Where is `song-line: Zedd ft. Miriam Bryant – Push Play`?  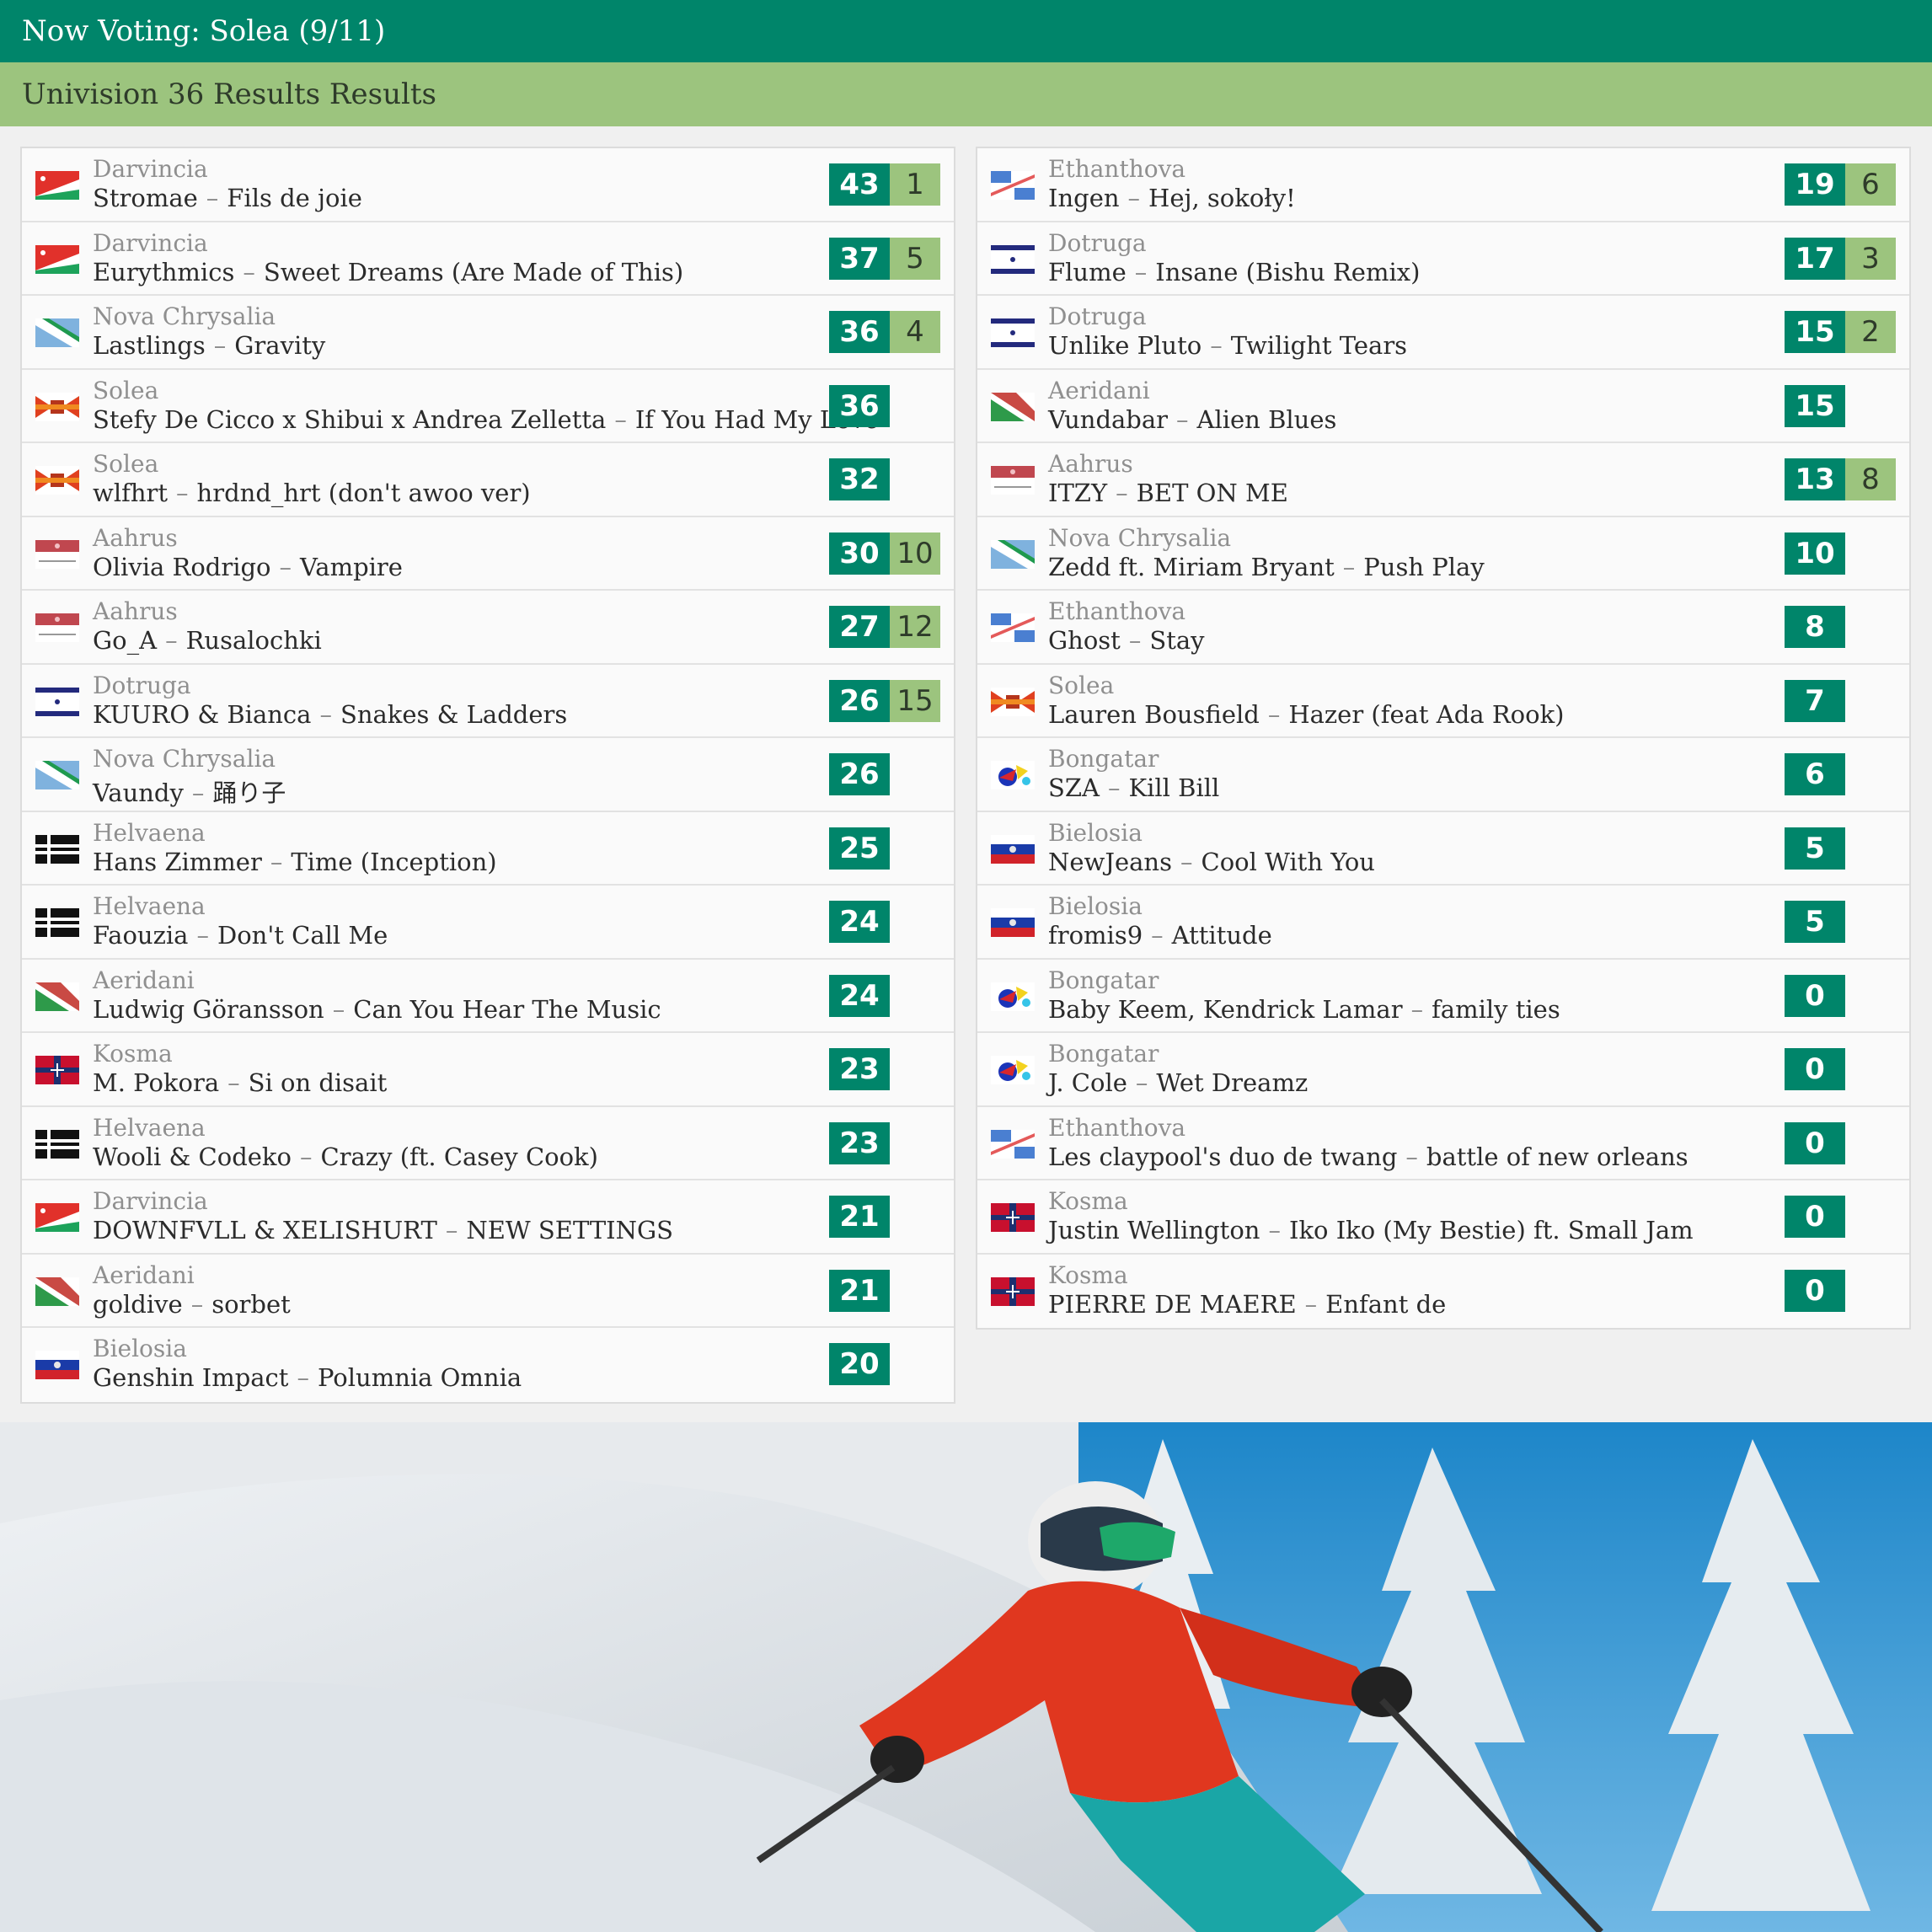 song-line: Zedd ft. Miriam Bryant – Push Play is located at coordinates (1266, 567).